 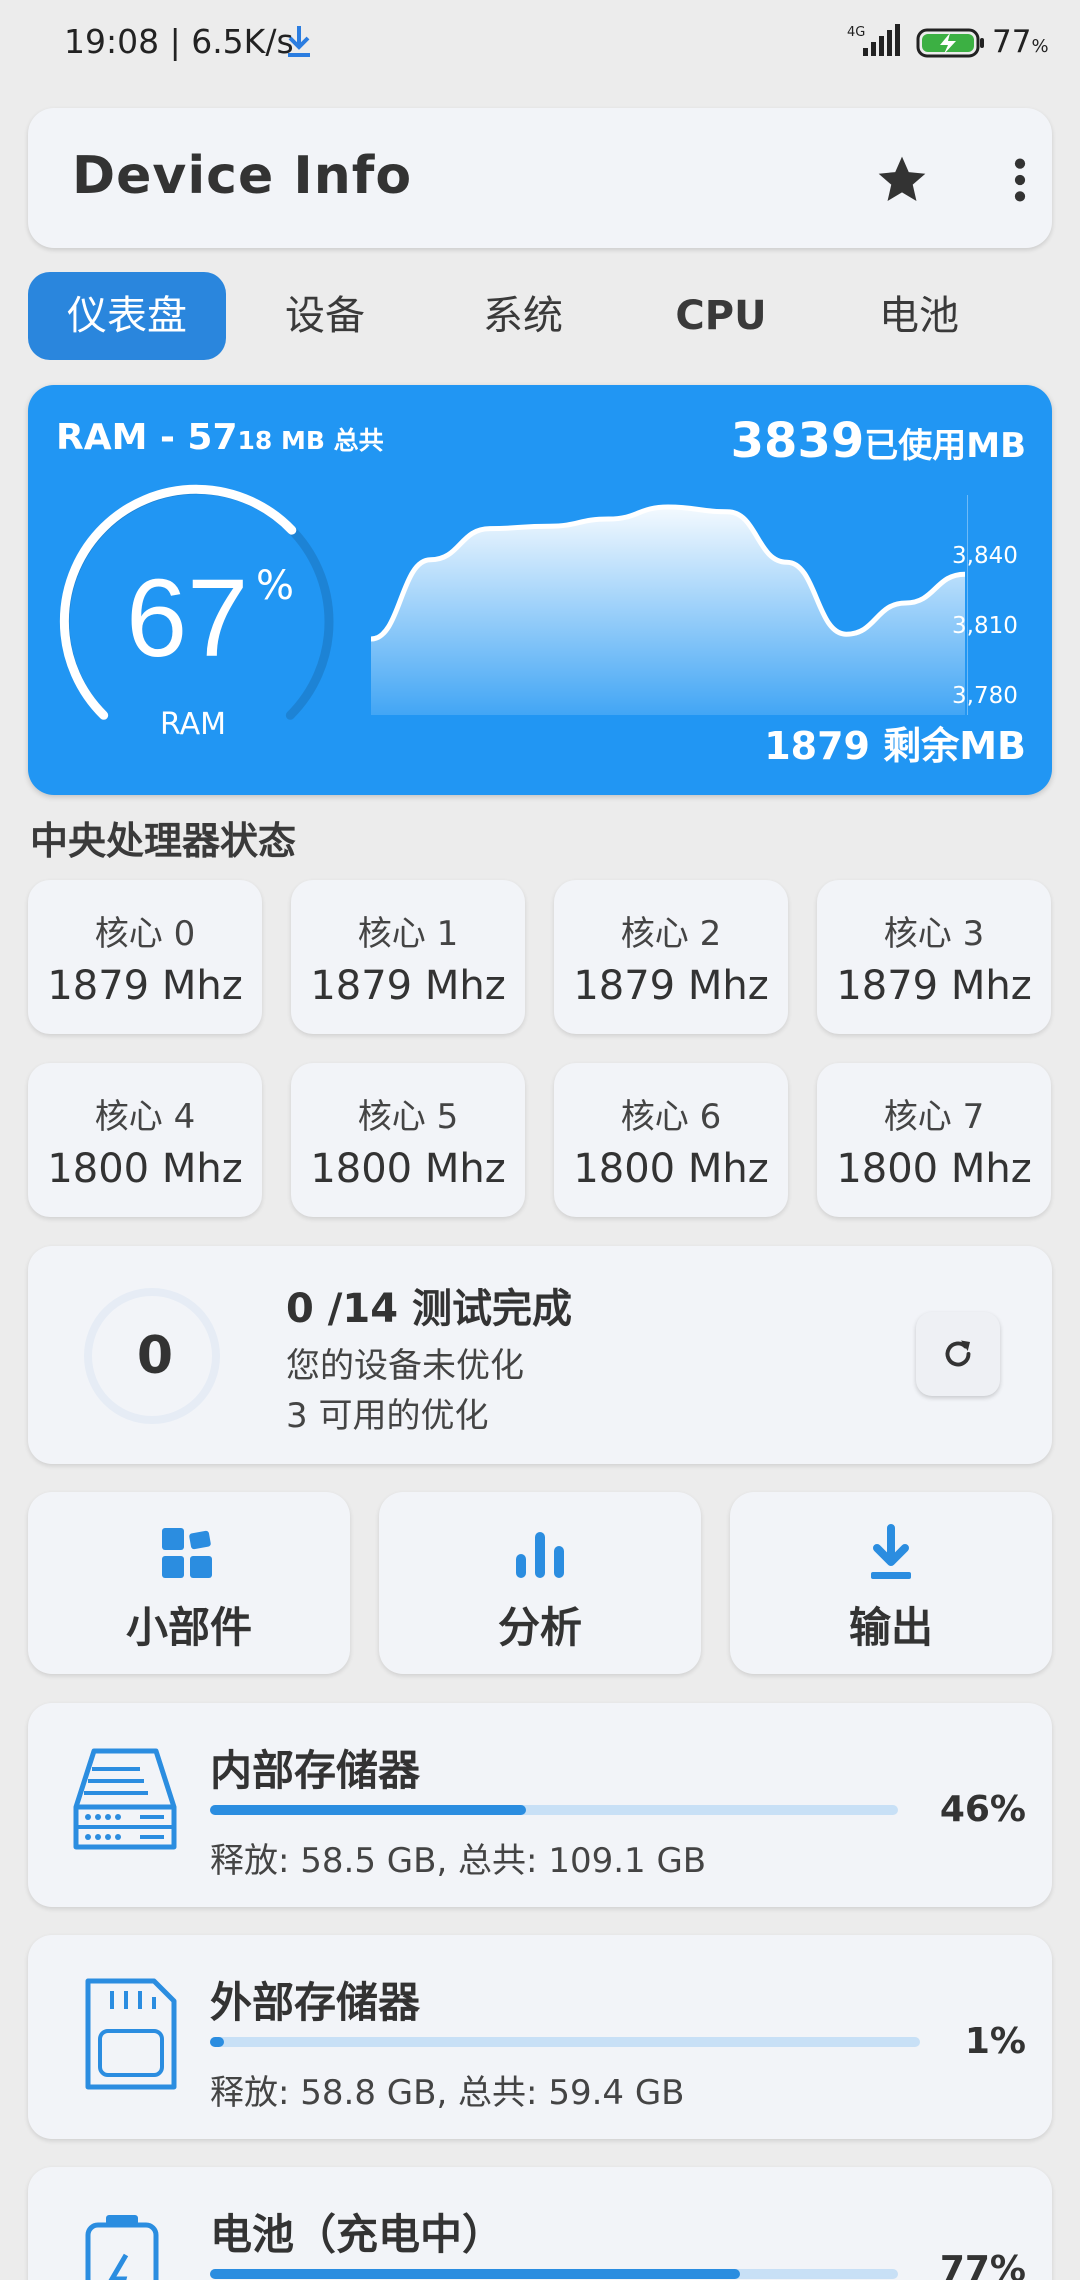 I want to click on status-time-speed: 19:08 | 6.5K/s, so click(x=179, y=41).